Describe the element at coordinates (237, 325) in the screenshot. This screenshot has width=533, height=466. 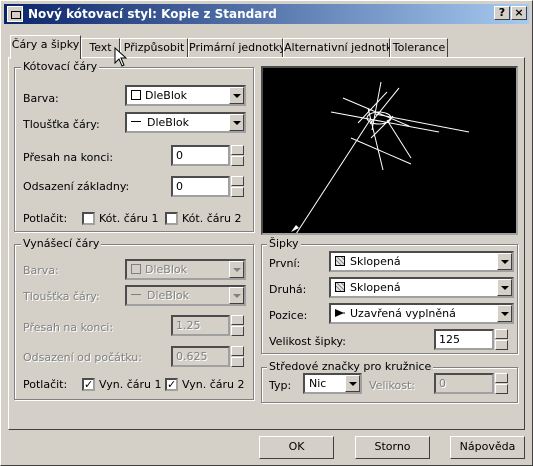
I see `ext-extend-spinner` at that location.